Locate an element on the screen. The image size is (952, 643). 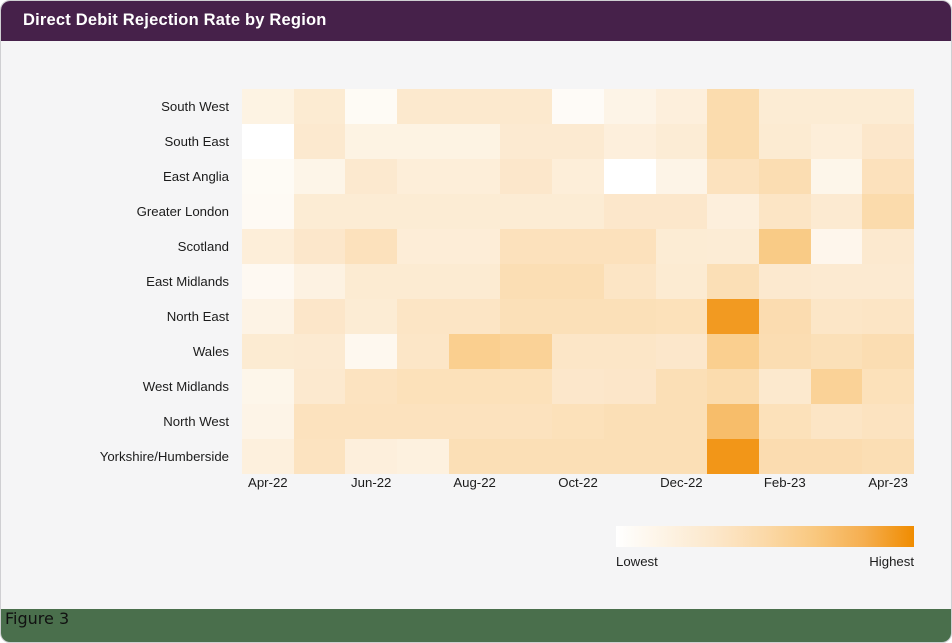
y-axis-label: North West is located at coordinates (196, 421).